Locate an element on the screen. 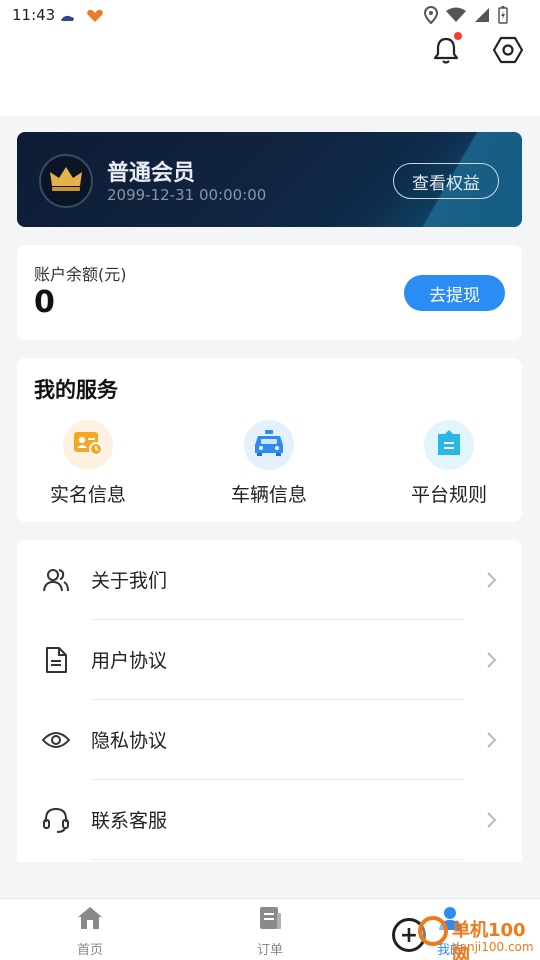 Image resolution: width=540 pixels, height=960 pixels. nav-orders: 订单 is located at coordinates (270, 931).